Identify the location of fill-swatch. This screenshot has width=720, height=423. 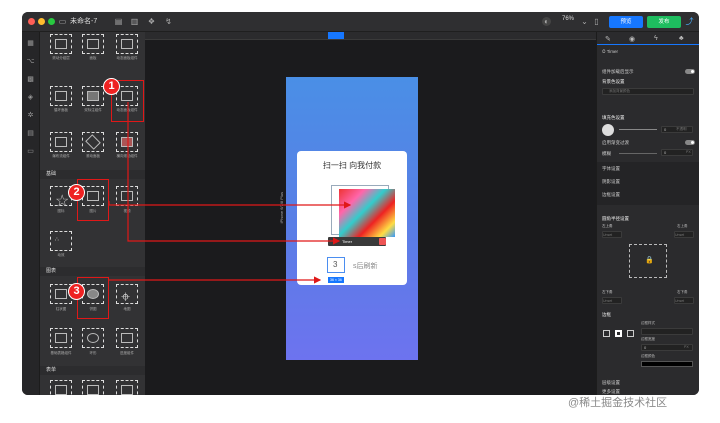
(608, 130).